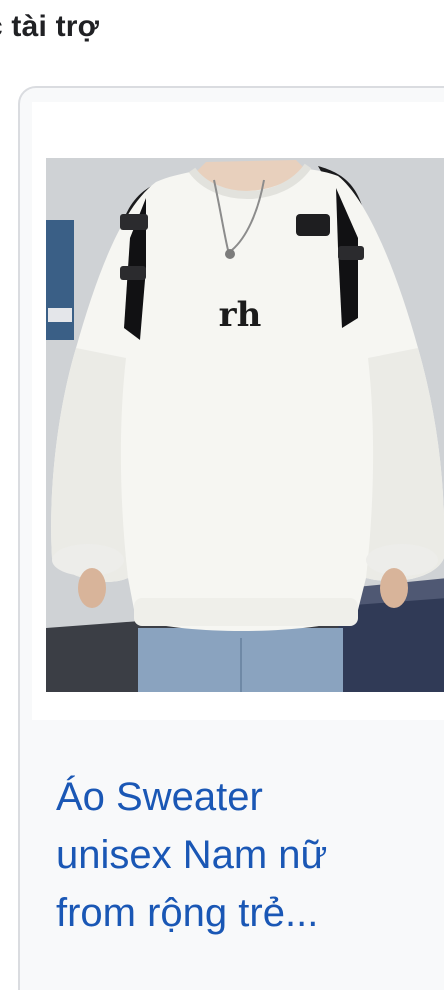 This screenshot has height=990, width=444. What do you see at coordinates (313, 225) in the screenshot?
I see `backpack-buckle` at bounding box center [313, 225].